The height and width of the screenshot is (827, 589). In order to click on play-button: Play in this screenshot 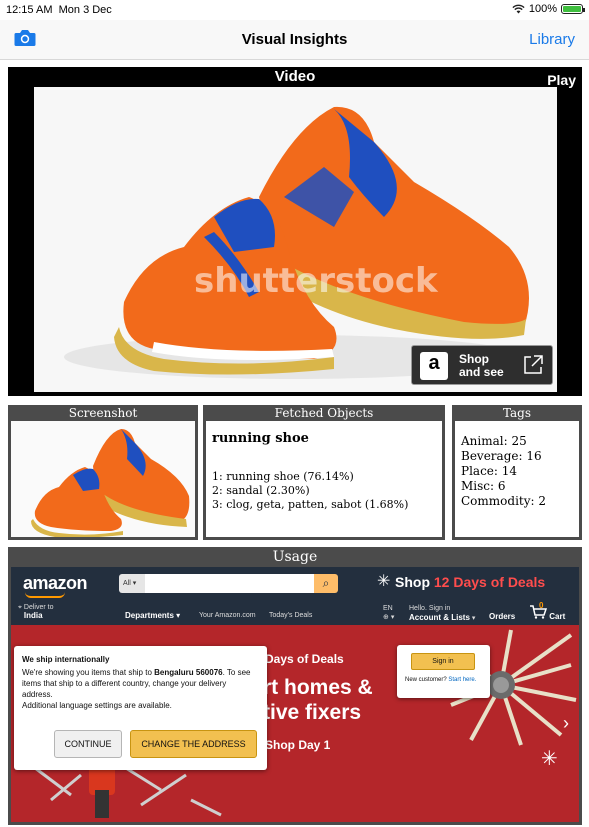, I will do `click(561, 80)`.